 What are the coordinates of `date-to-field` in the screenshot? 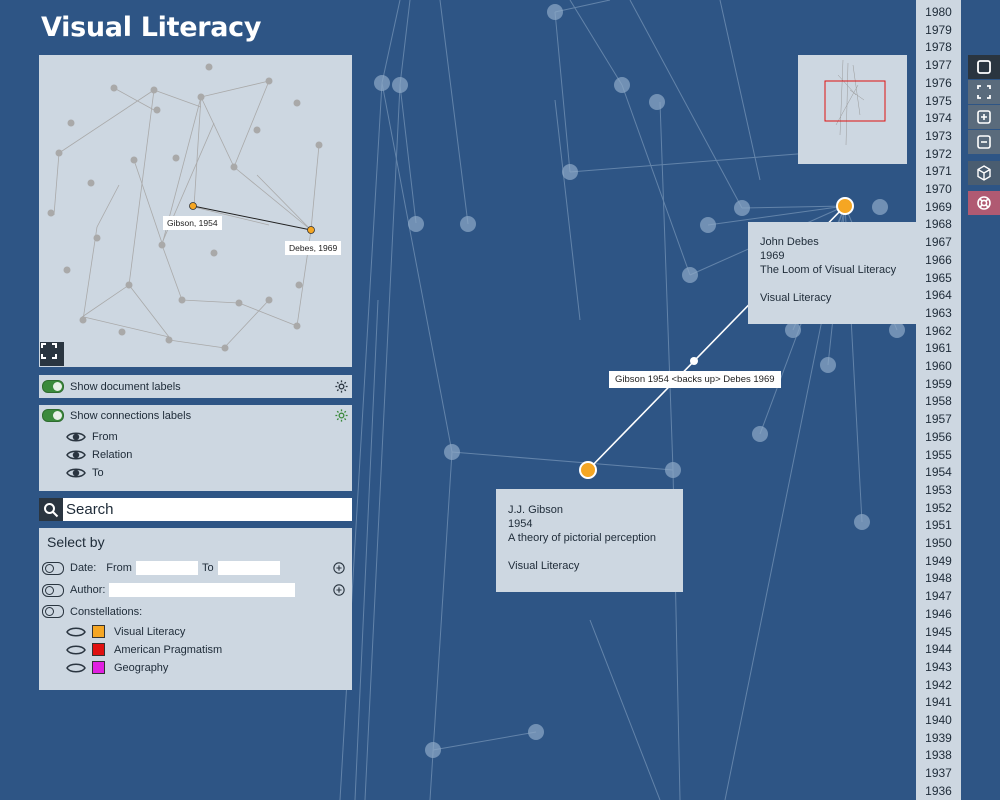 It's located at (248, 568).